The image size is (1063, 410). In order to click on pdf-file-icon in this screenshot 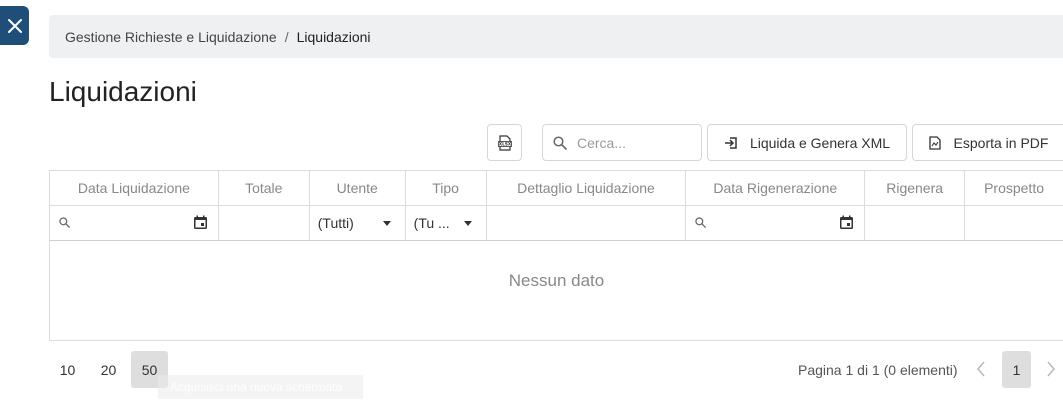, I will do `click(934, 142)`.